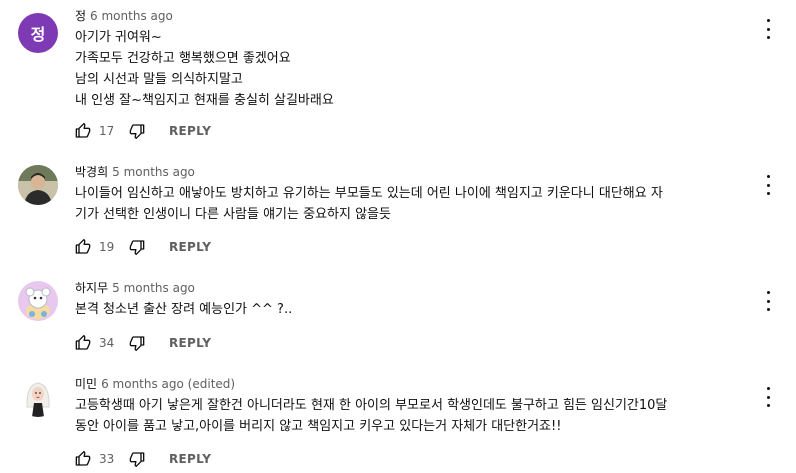 This screenshot has width=796, height=473. I want to click on comment-author: 미민, so click(86, 384).